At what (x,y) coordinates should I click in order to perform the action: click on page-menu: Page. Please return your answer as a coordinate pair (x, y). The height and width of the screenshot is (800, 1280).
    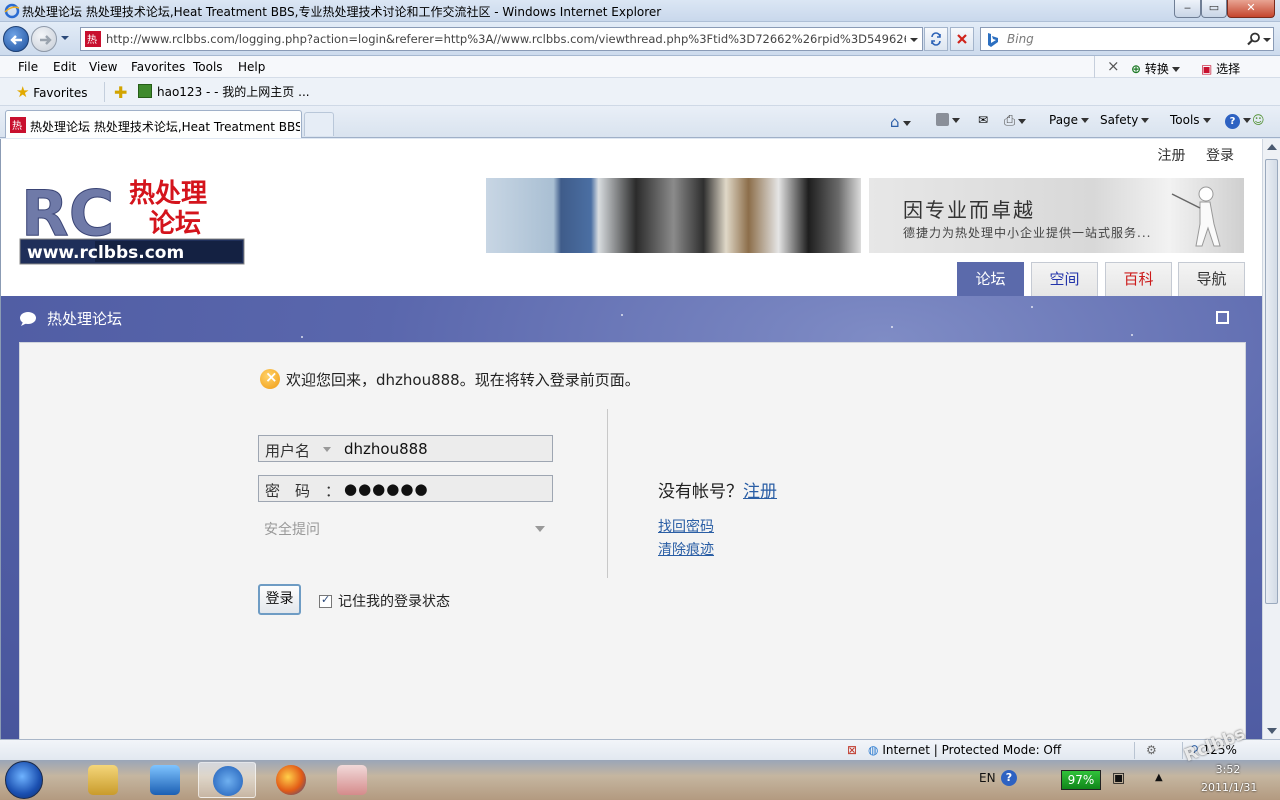
    Looking at the image, I should click on (1069, 120).